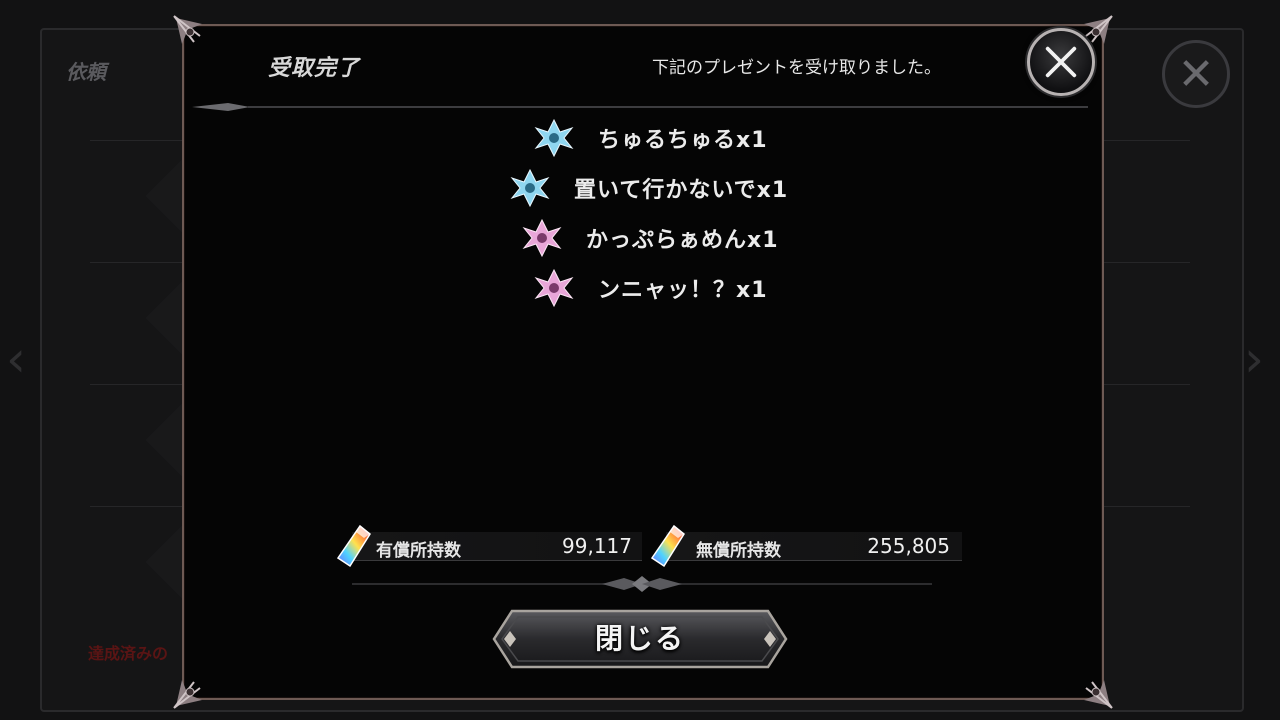 This screenshot has height=720, width=1280. I want to click on footer-divider, so click(642, 584).